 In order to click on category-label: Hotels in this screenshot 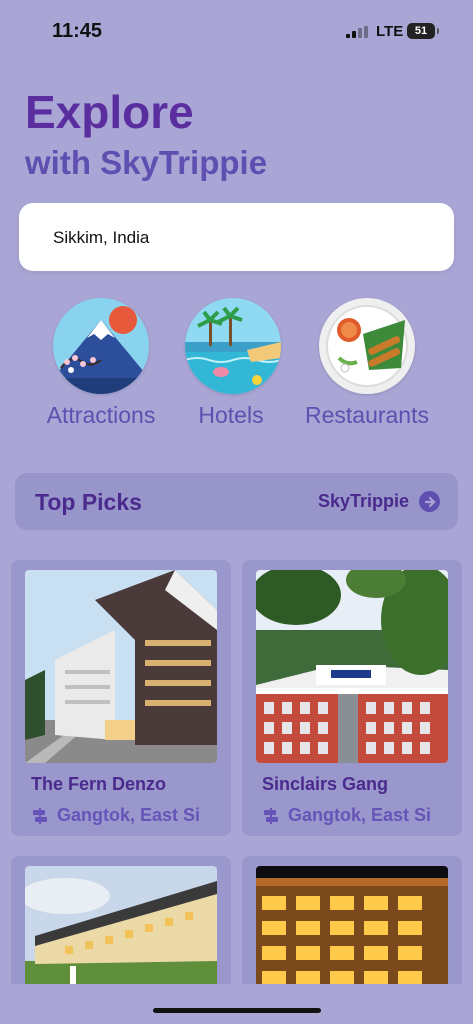, I will do `click(231, 415)`.